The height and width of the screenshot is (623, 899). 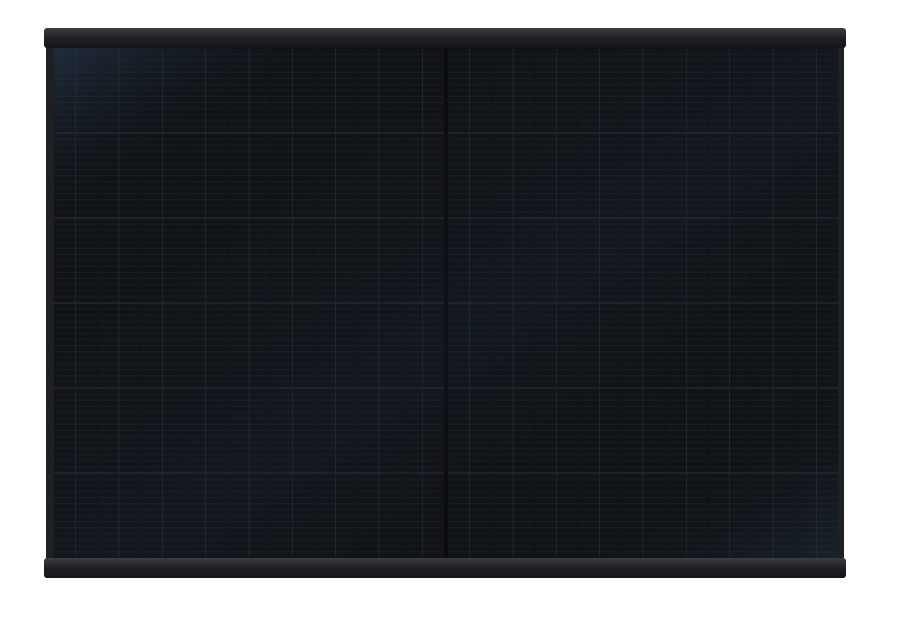 I want to click on panel-top-rail, so click(x=445, y=38).